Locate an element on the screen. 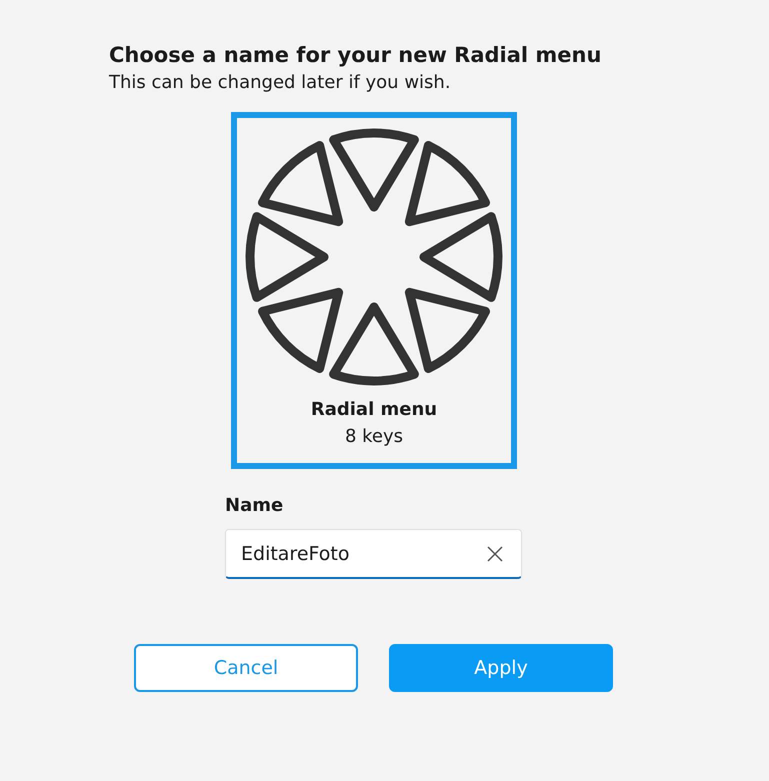 The image size is (769, 781). dialog-title: Choose a name for your new Radial menu is located at coordinates (355, 55).